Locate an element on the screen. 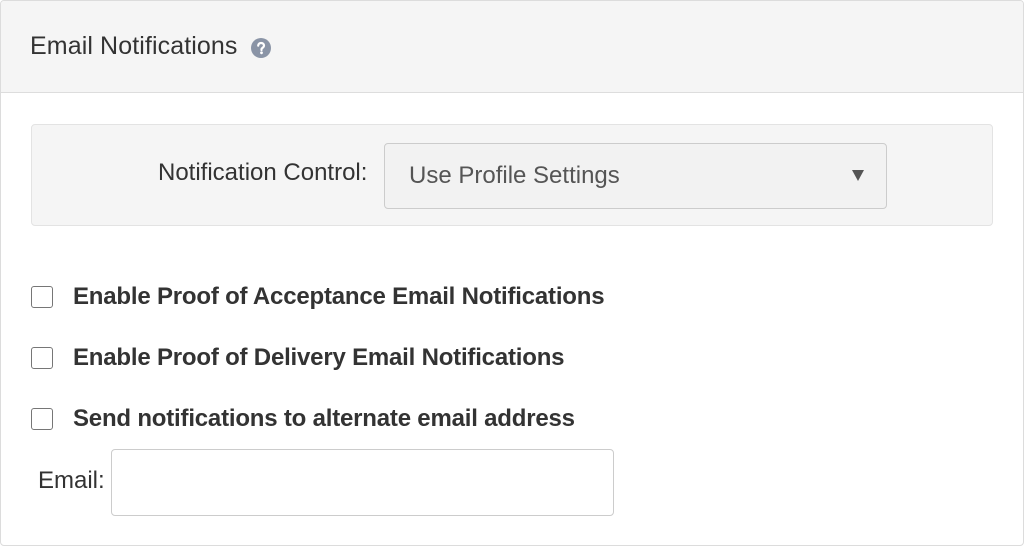 This screenshot has height=546, width=1024. alternate-email-checkbox is located at coordinates (42, 419).